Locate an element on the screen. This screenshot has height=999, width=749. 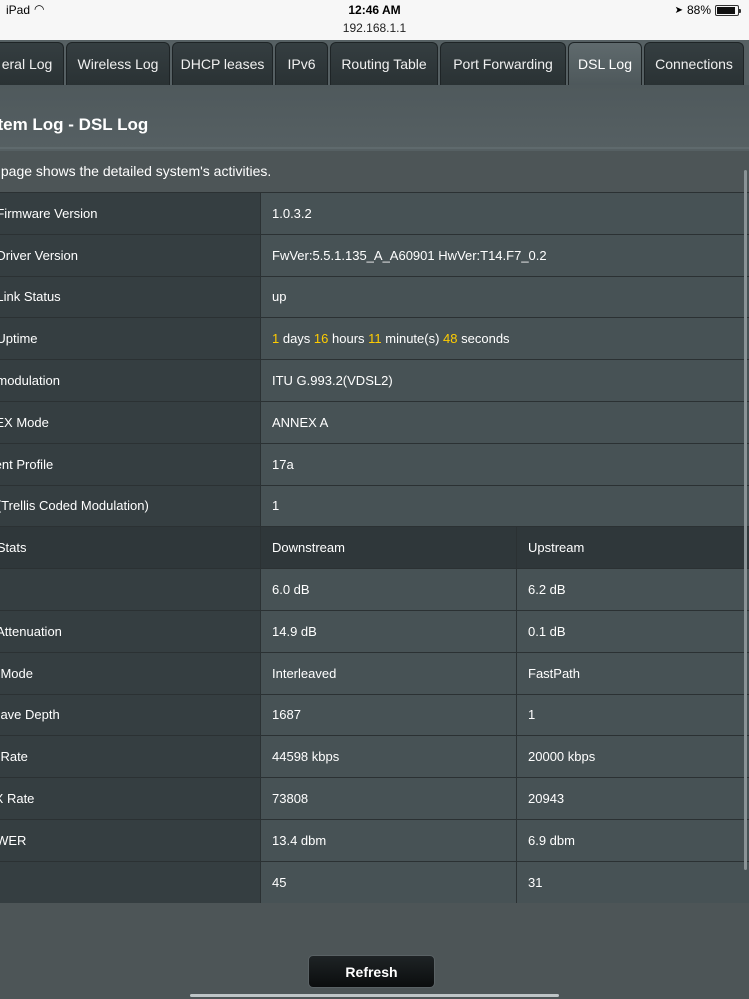
stats-header-row: e Stats Downstream Upstream is located at coordinates (374, 547).